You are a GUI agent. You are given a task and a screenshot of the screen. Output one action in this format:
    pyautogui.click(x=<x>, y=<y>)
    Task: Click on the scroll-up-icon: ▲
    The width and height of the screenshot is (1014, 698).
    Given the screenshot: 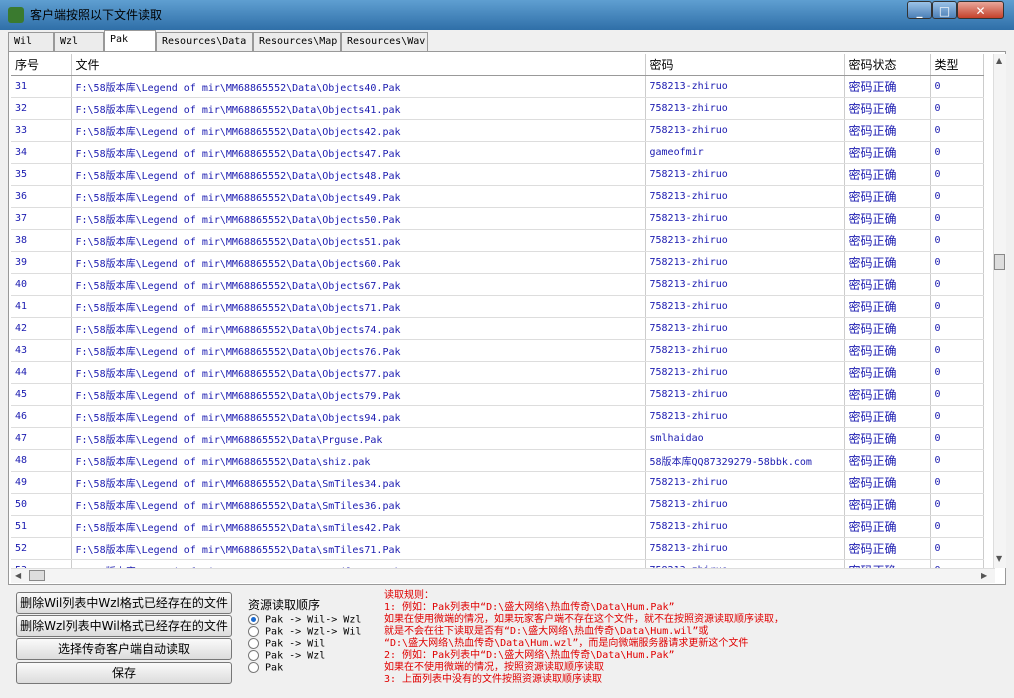 What is the action you would take?
    pyautogui.click(x=999, y=60)
    